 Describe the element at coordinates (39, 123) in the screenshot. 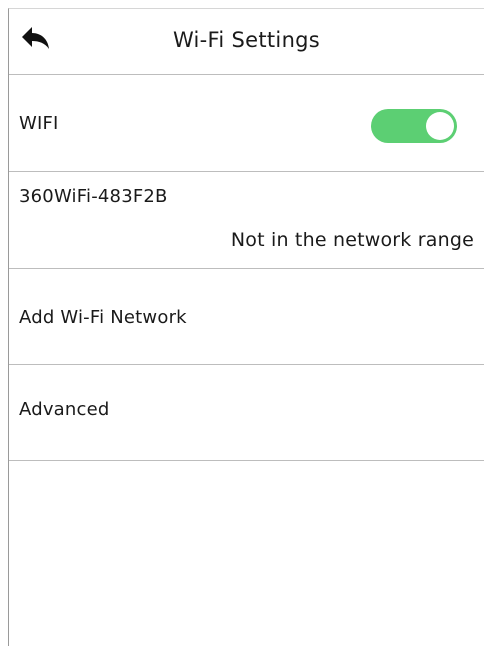

I see `wifi-label: WIFI` at that location.